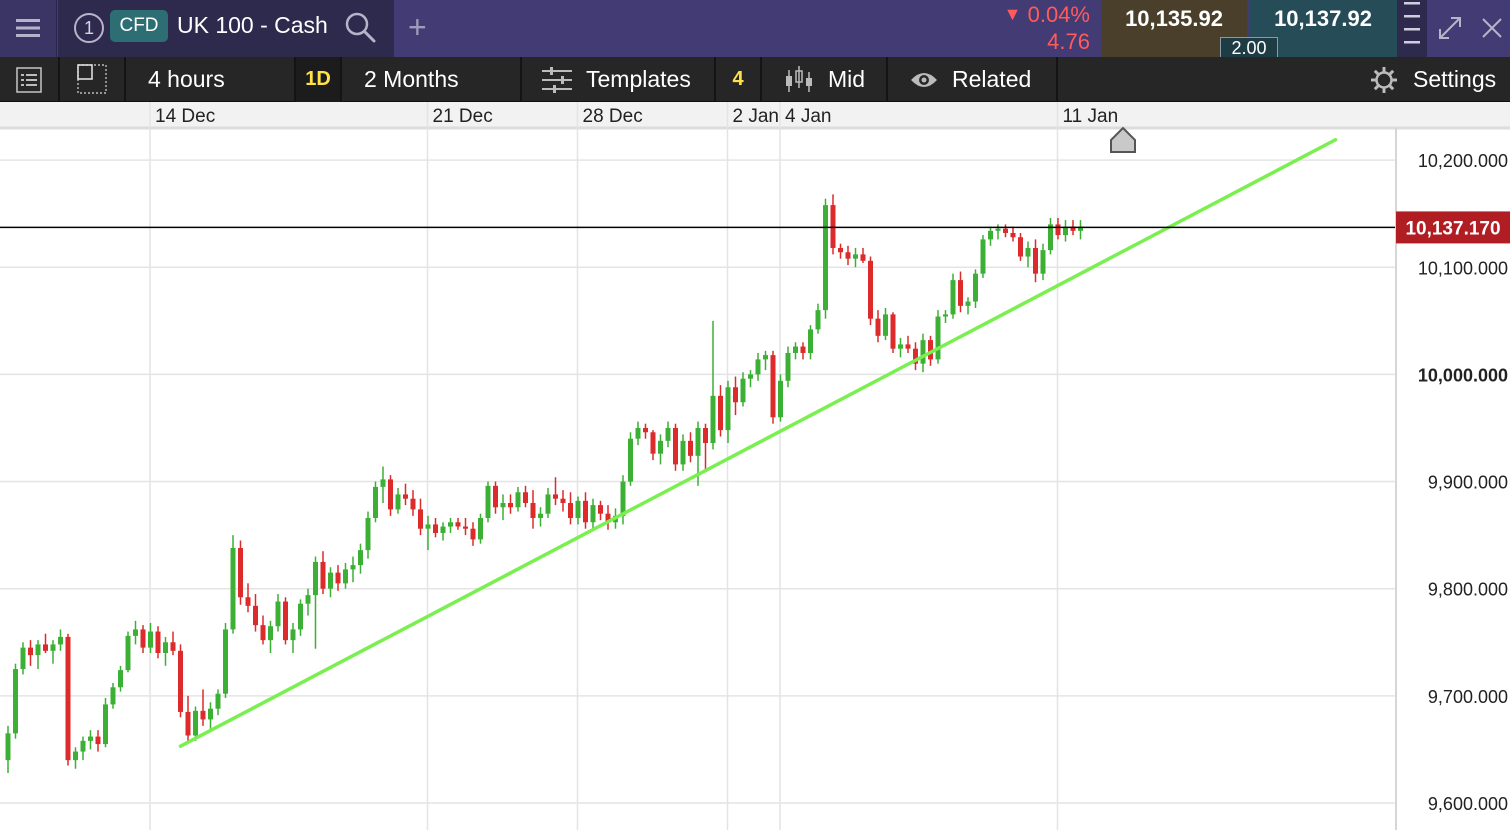 The image size is (1510, 830). What do you see at coordinates (1468, 804) in the screenshot?
I see `y-tick-label: 9,600.000` at bounding box center [1468, 804].